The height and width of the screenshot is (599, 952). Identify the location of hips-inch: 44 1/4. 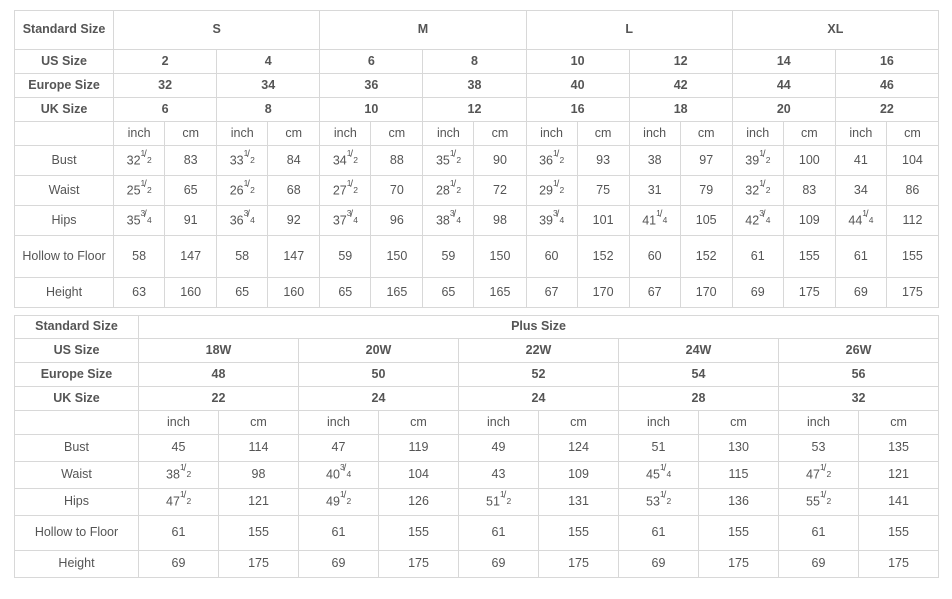
(861, 221).